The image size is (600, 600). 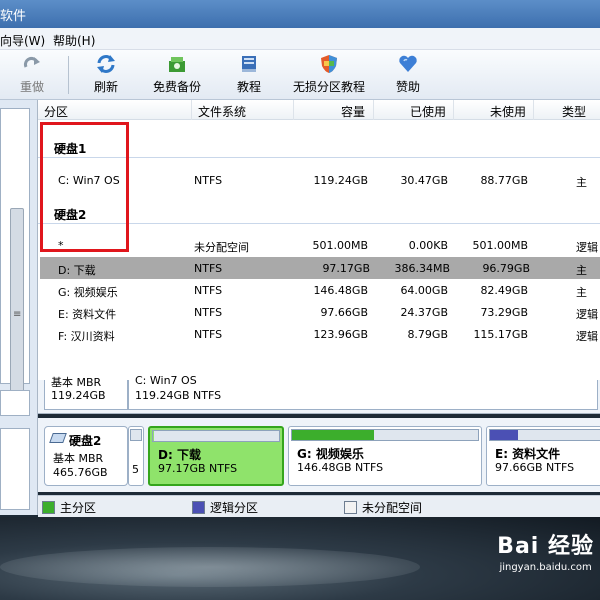 I want to click on disk1-info: 基本 MBR 119.24GB, so click(x=86, y=393).